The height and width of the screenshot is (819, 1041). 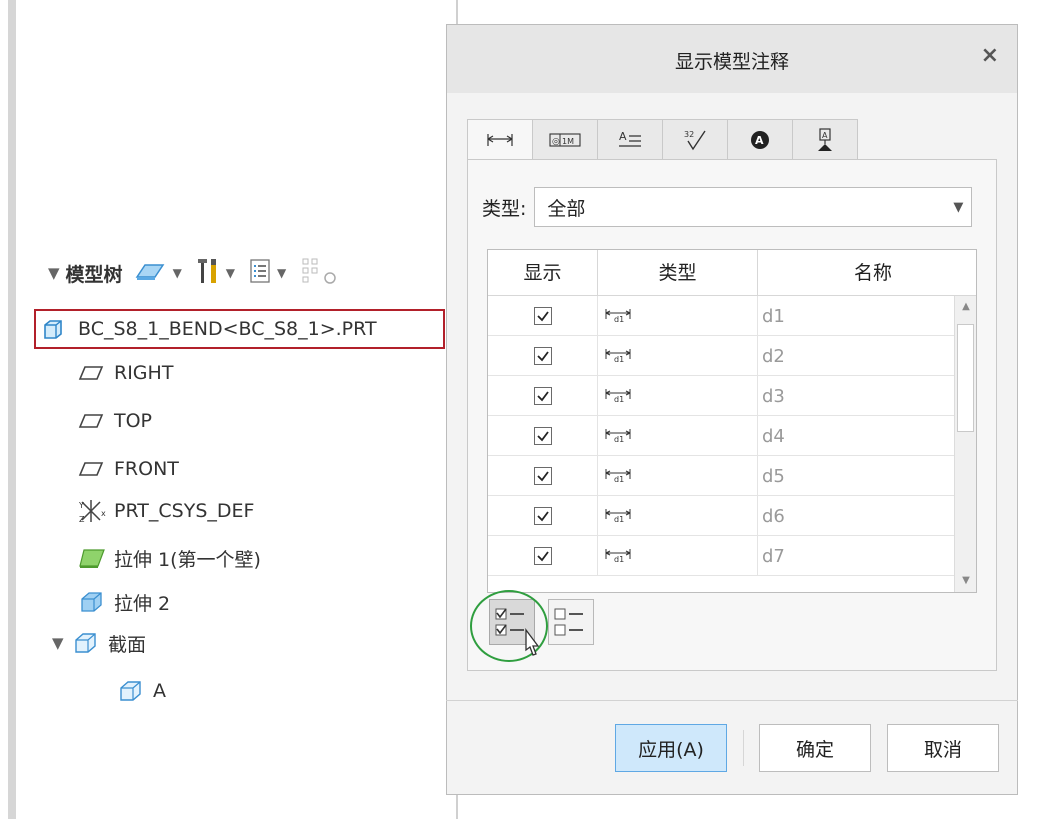 What do you see at coordinates (57, 329) in the screenshot?
I see `part-icon` at bounding box center [57, 329].